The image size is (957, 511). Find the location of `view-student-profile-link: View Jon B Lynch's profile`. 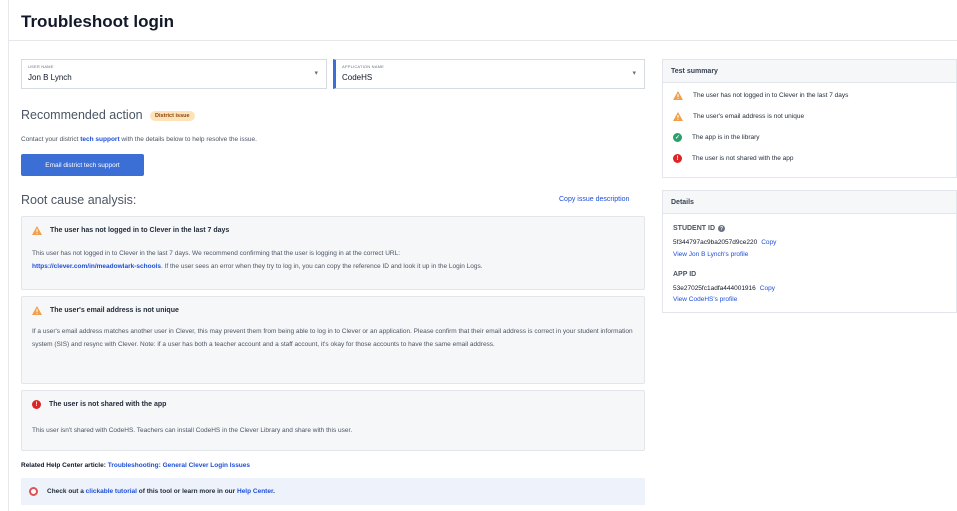

view-student-profile-link: View Jon B Lynch's profile is located at coordinates (710, 254).